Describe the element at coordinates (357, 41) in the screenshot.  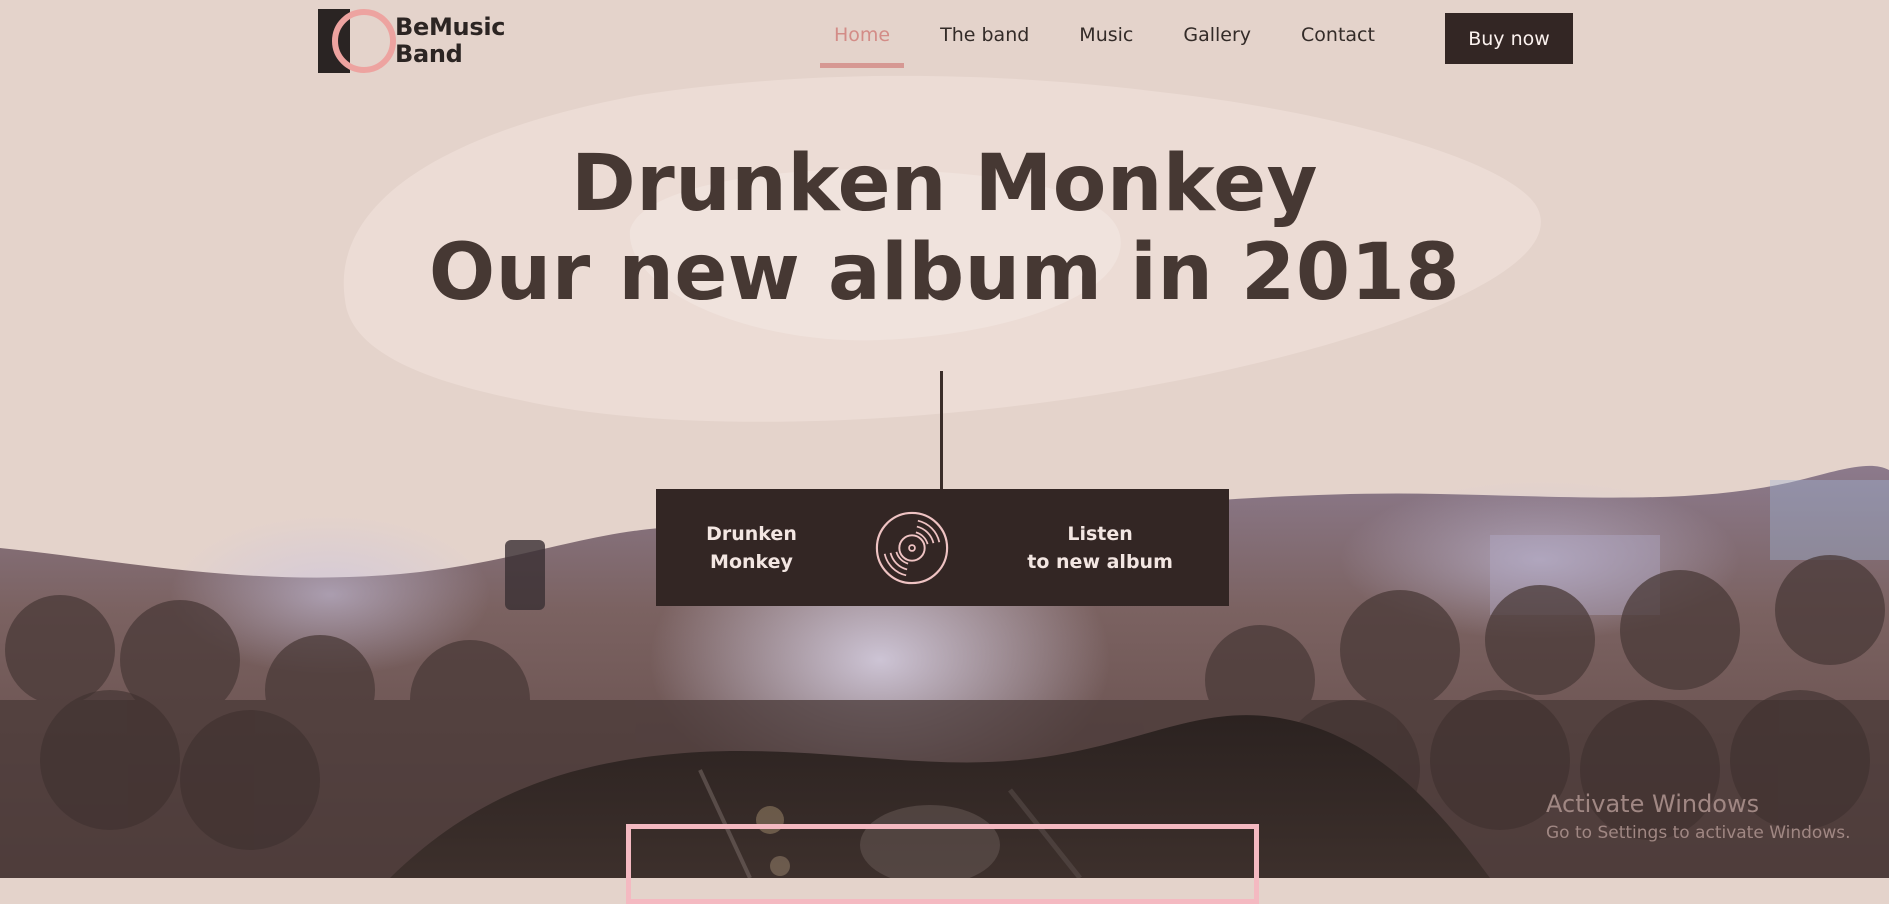
I see `logo-icon` at that location.